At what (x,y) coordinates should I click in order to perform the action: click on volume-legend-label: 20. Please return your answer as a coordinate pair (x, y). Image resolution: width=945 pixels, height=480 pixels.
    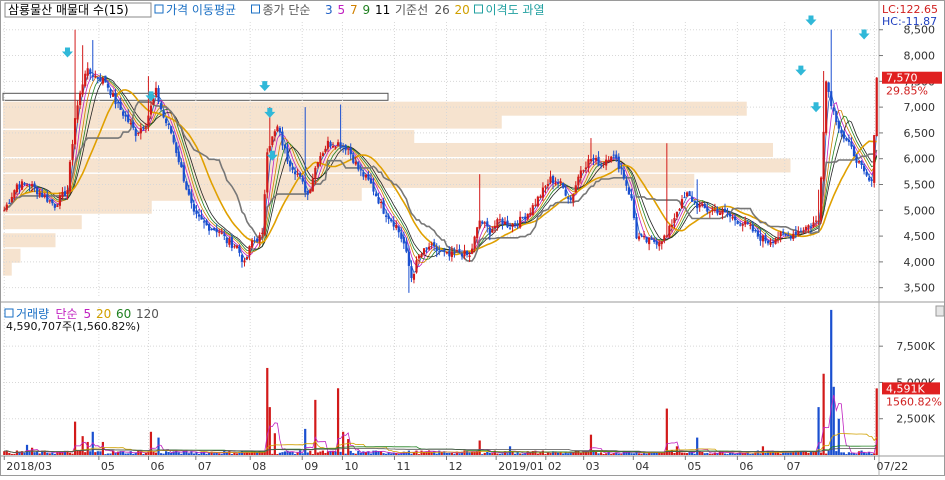
    Looking at the image, I should click on (103, 314).